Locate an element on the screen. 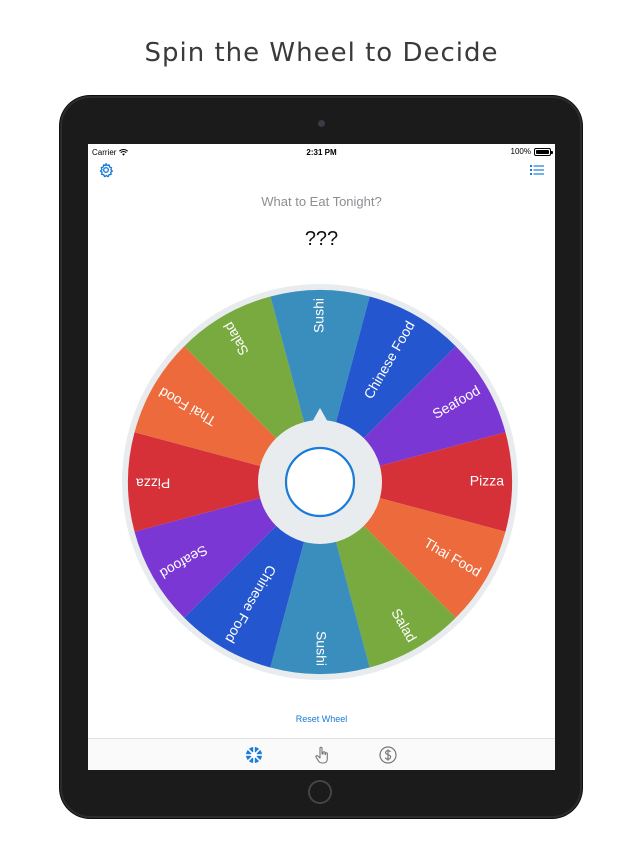 The width and height of the screenshot is (643, 858). tab-tap is located at coordinates (322, 755).